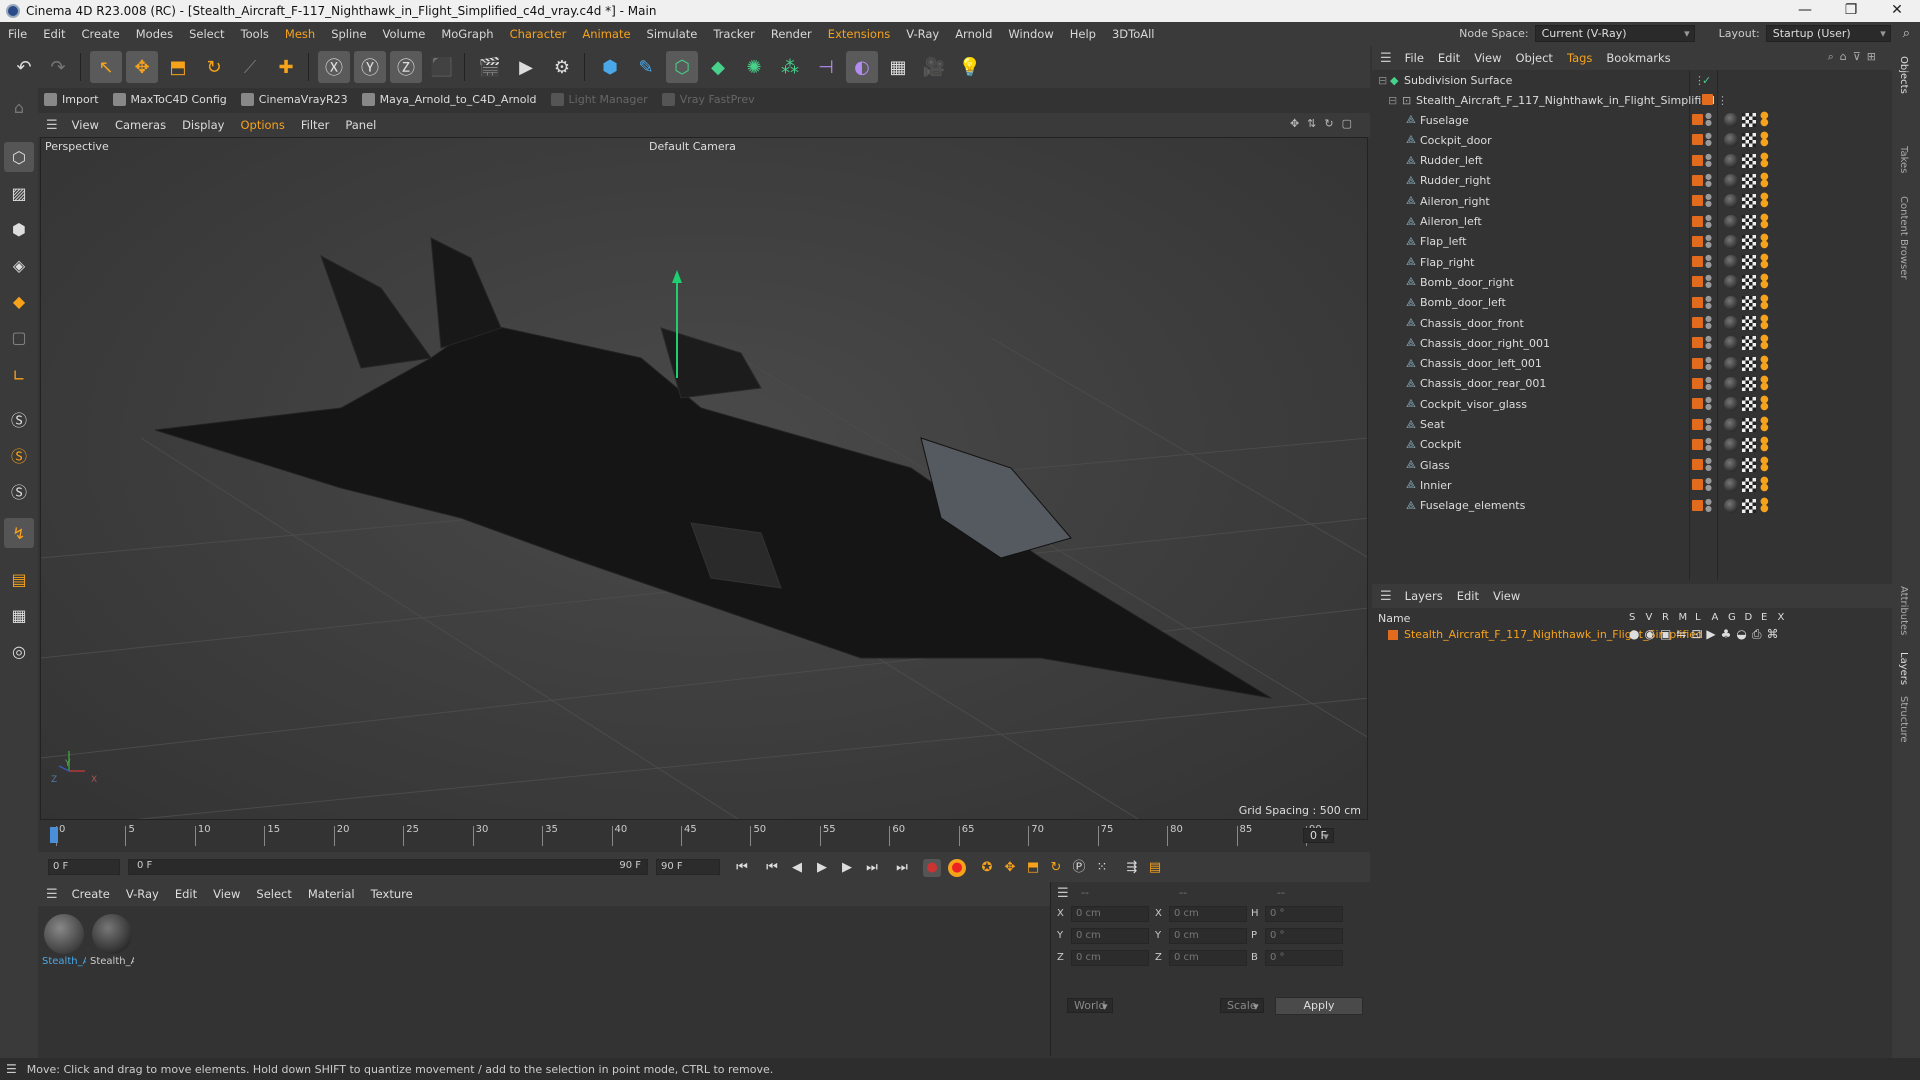 Image resolution: width=1920 pixels, height=1080 pixels. I want to click on subdivision-surface-icon: ⬡, so click(682, 67).